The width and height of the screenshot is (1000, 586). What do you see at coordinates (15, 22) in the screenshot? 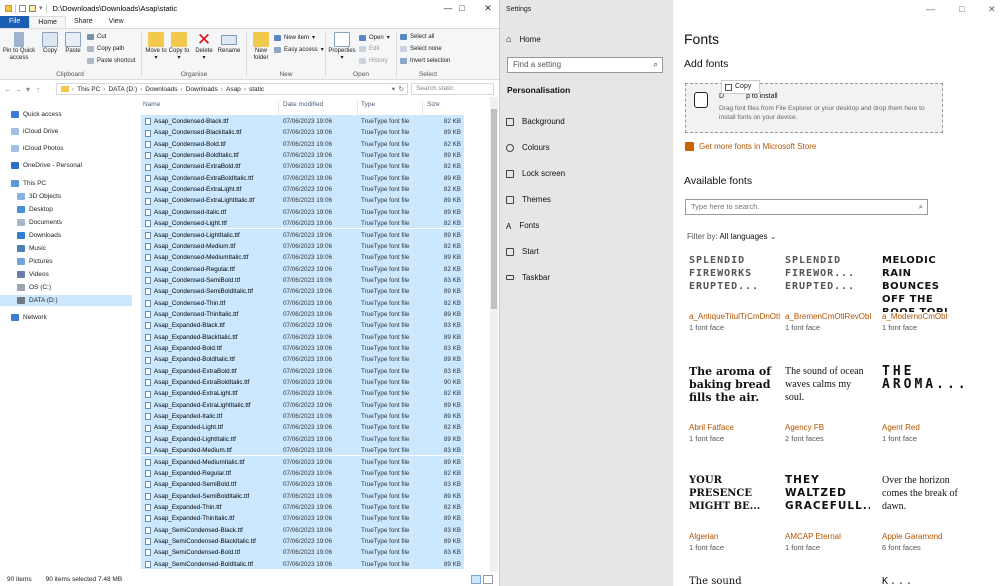
I see `tab-file: File` at bounding box center [15, 22].